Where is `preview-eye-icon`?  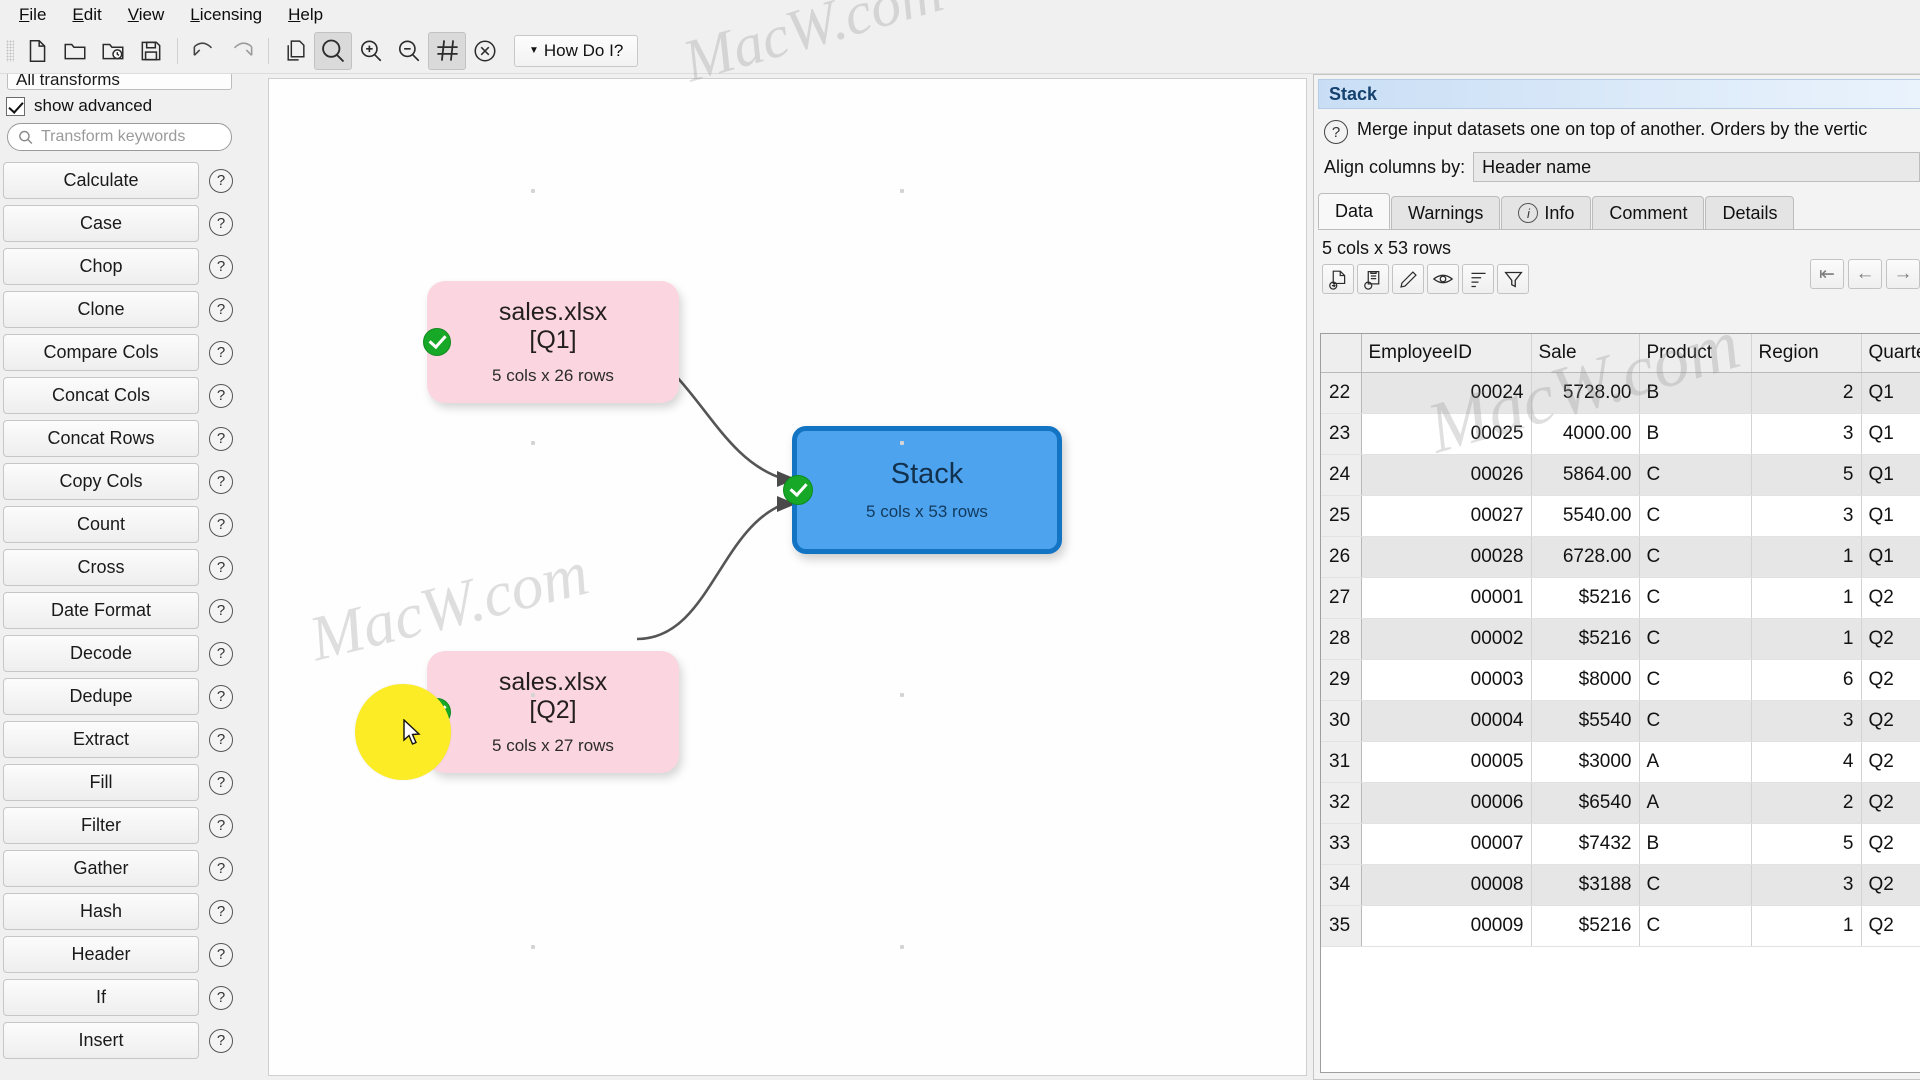
preview-eye-icon is located at coordinates (1443, 279).